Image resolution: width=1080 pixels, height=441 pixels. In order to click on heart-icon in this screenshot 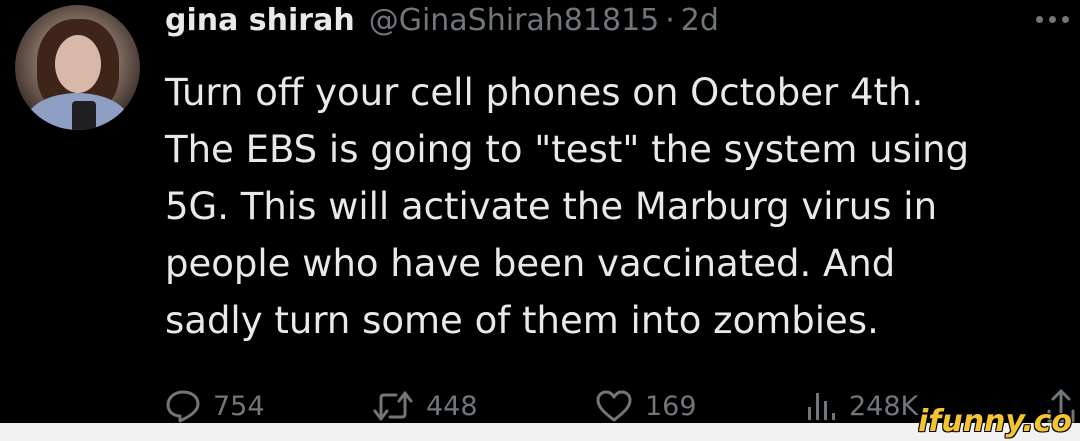, I will do `click(614, 406)`.